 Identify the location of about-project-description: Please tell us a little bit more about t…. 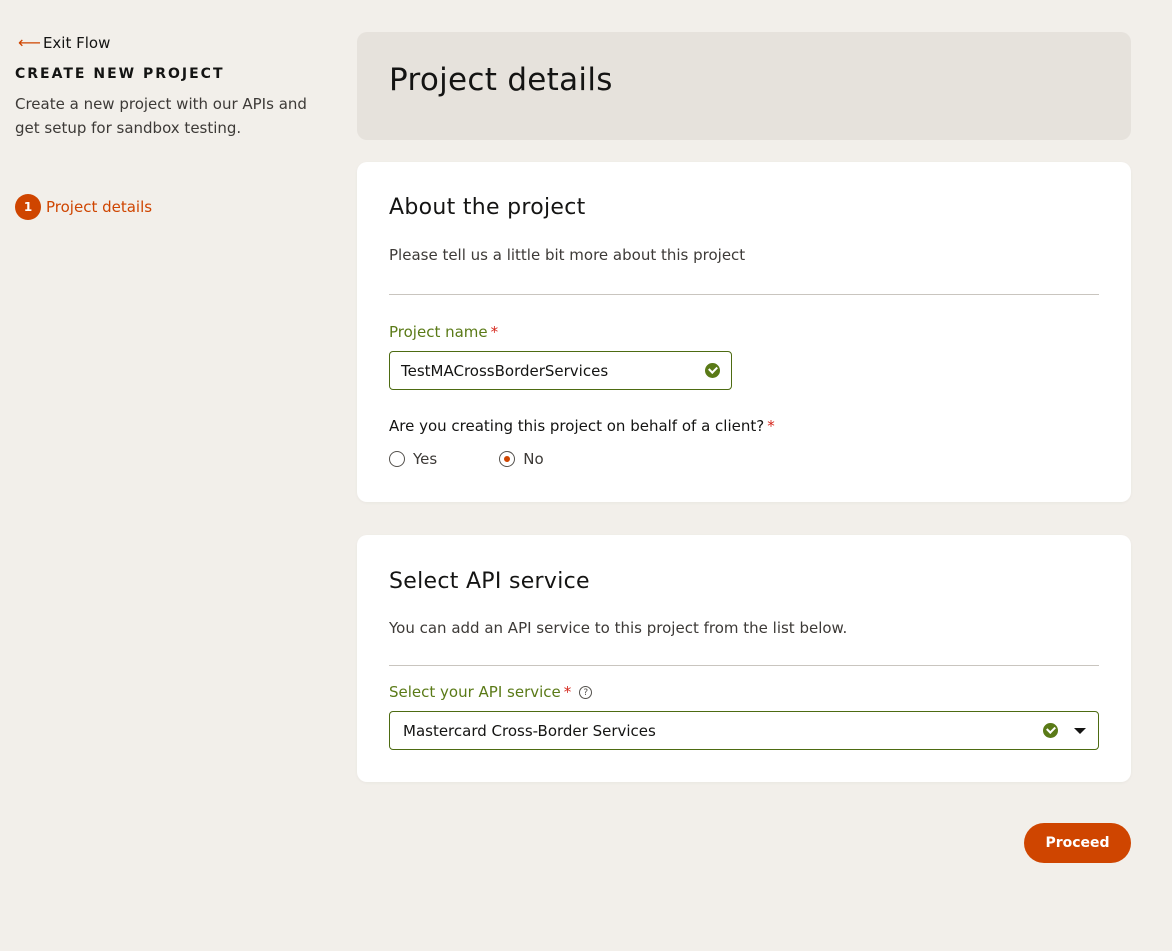
(567, 255).